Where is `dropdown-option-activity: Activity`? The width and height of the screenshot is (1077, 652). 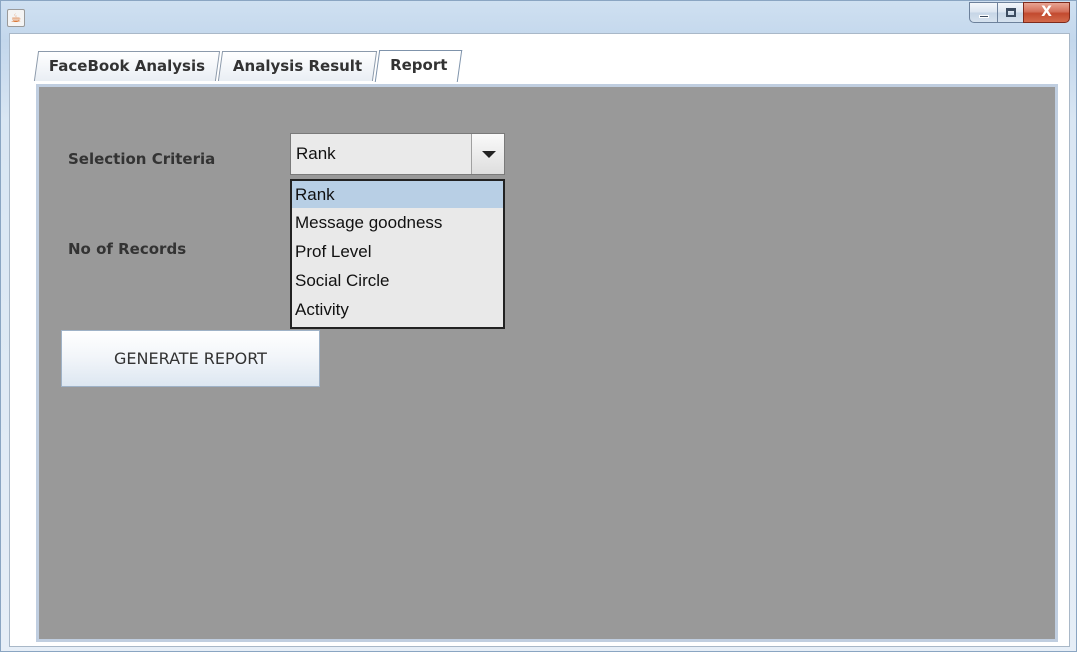
dropdown-option-activity: Activity is located at coordinates (397, 309).